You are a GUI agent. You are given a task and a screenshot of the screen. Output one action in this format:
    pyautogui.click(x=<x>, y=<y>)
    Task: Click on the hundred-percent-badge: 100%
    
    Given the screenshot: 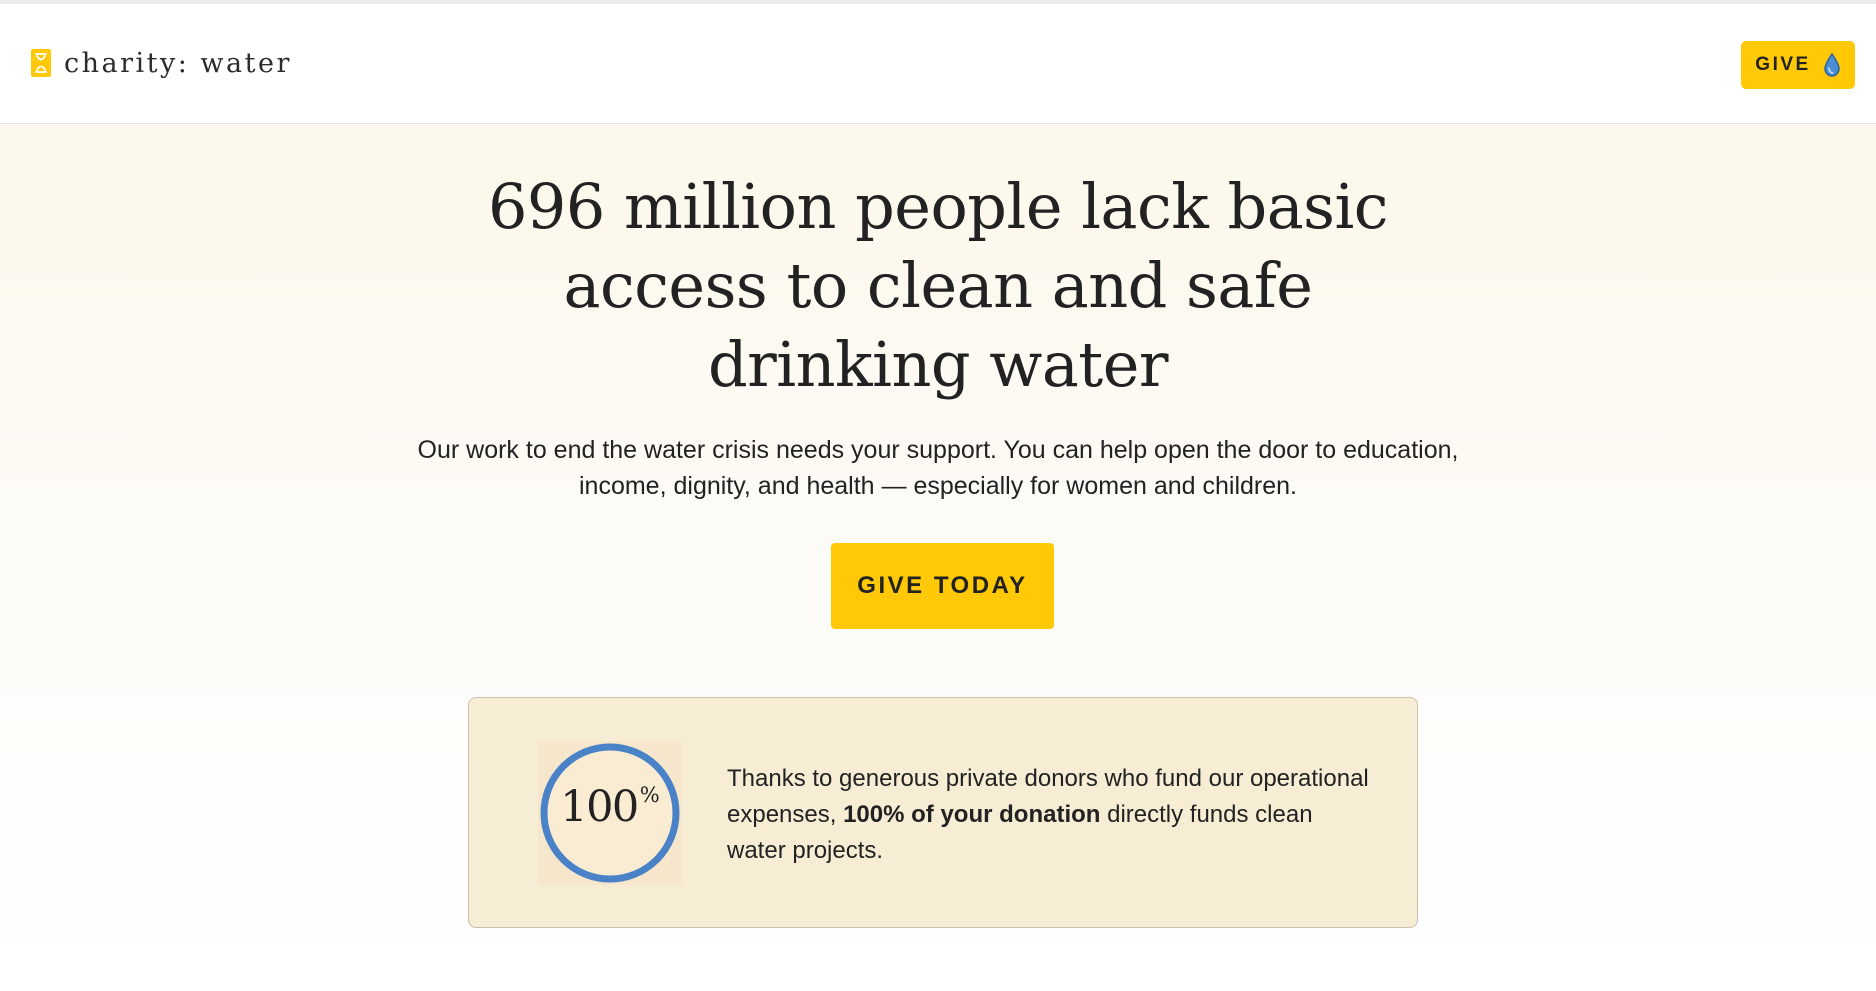 What is the action you would take?
    pyautogui.click(x=610, y=813)
    